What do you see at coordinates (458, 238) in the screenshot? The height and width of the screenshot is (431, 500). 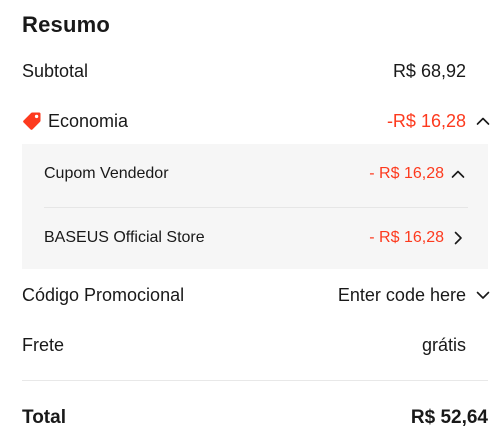 I see `chevron-right-icon` at bounding box center [458, 238].